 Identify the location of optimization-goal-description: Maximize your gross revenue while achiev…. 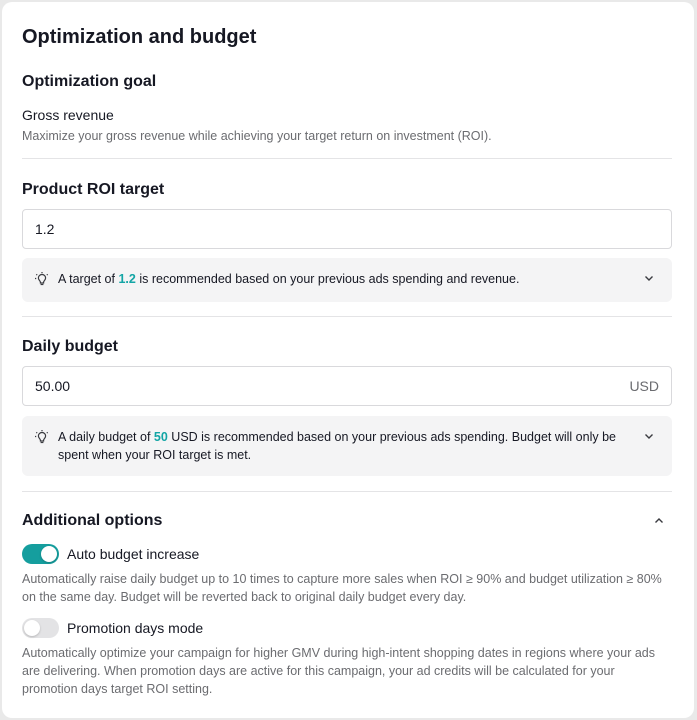
(257, 136).